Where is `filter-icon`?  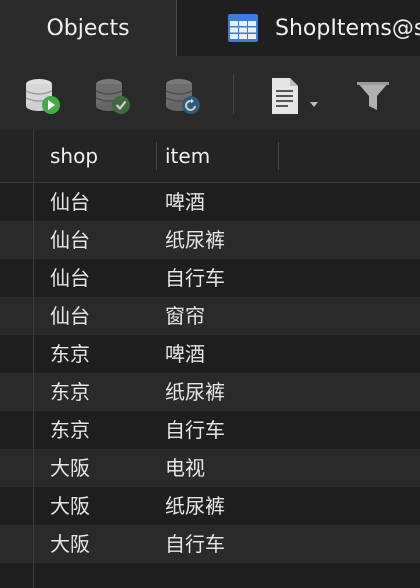
filter-icon is located at coordinates (374, 96).